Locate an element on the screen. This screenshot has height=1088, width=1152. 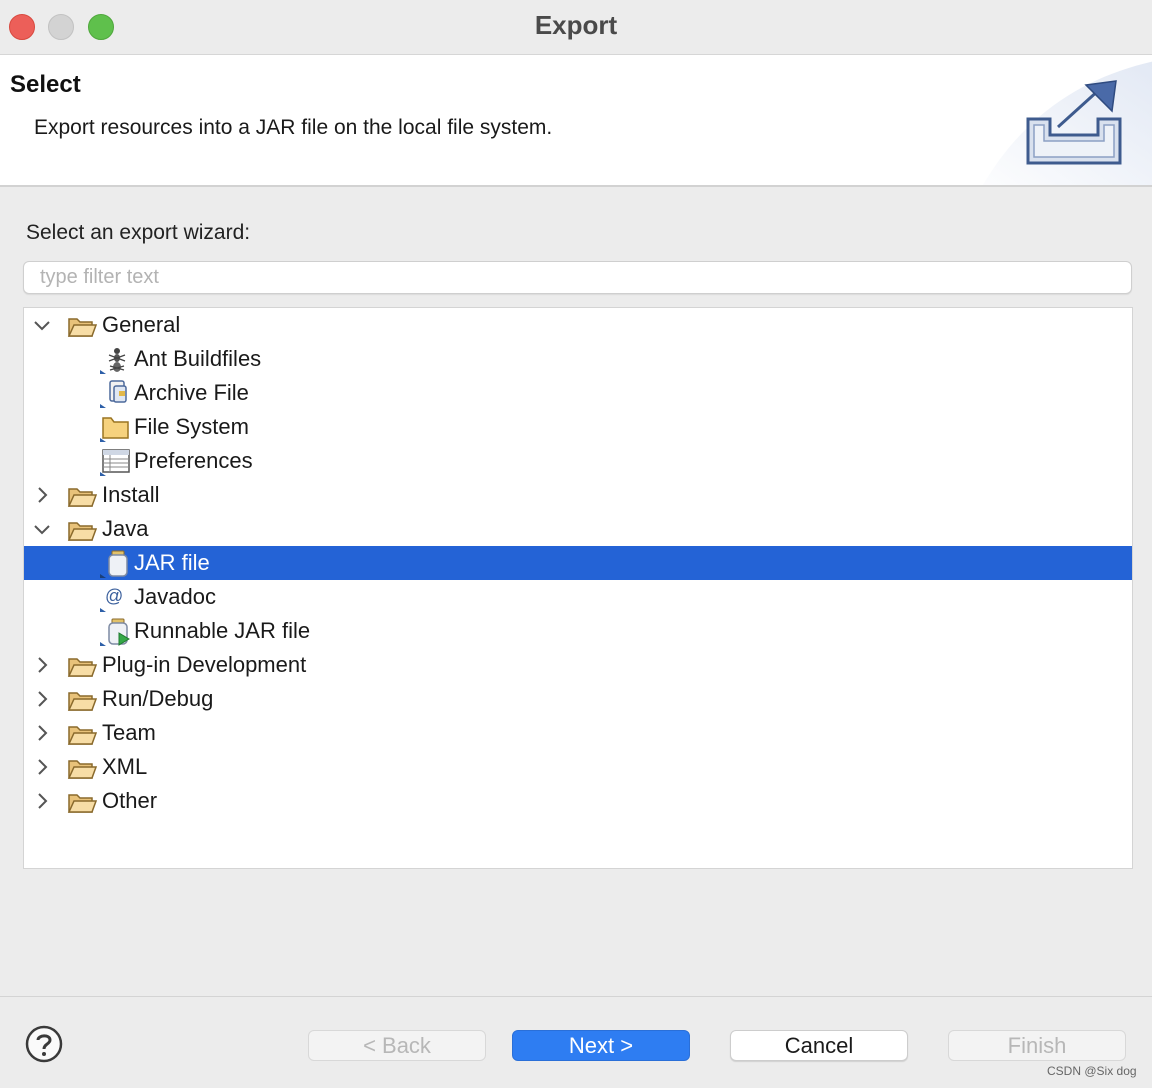
tree-item-jar-file: JAR file is located at coordinates (578, 563).